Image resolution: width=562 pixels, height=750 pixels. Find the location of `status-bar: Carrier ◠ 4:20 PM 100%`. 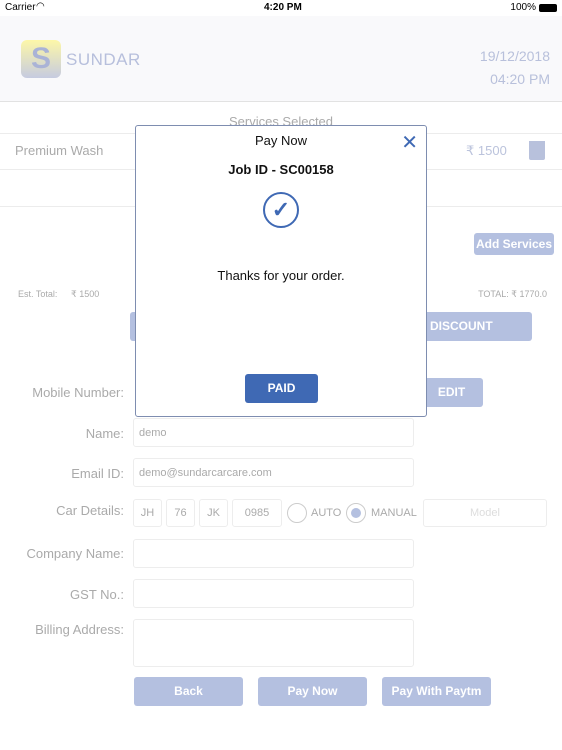

status-bar: Carrier ◠ 4:20 PM 100% is located at coordinates (281, 8).